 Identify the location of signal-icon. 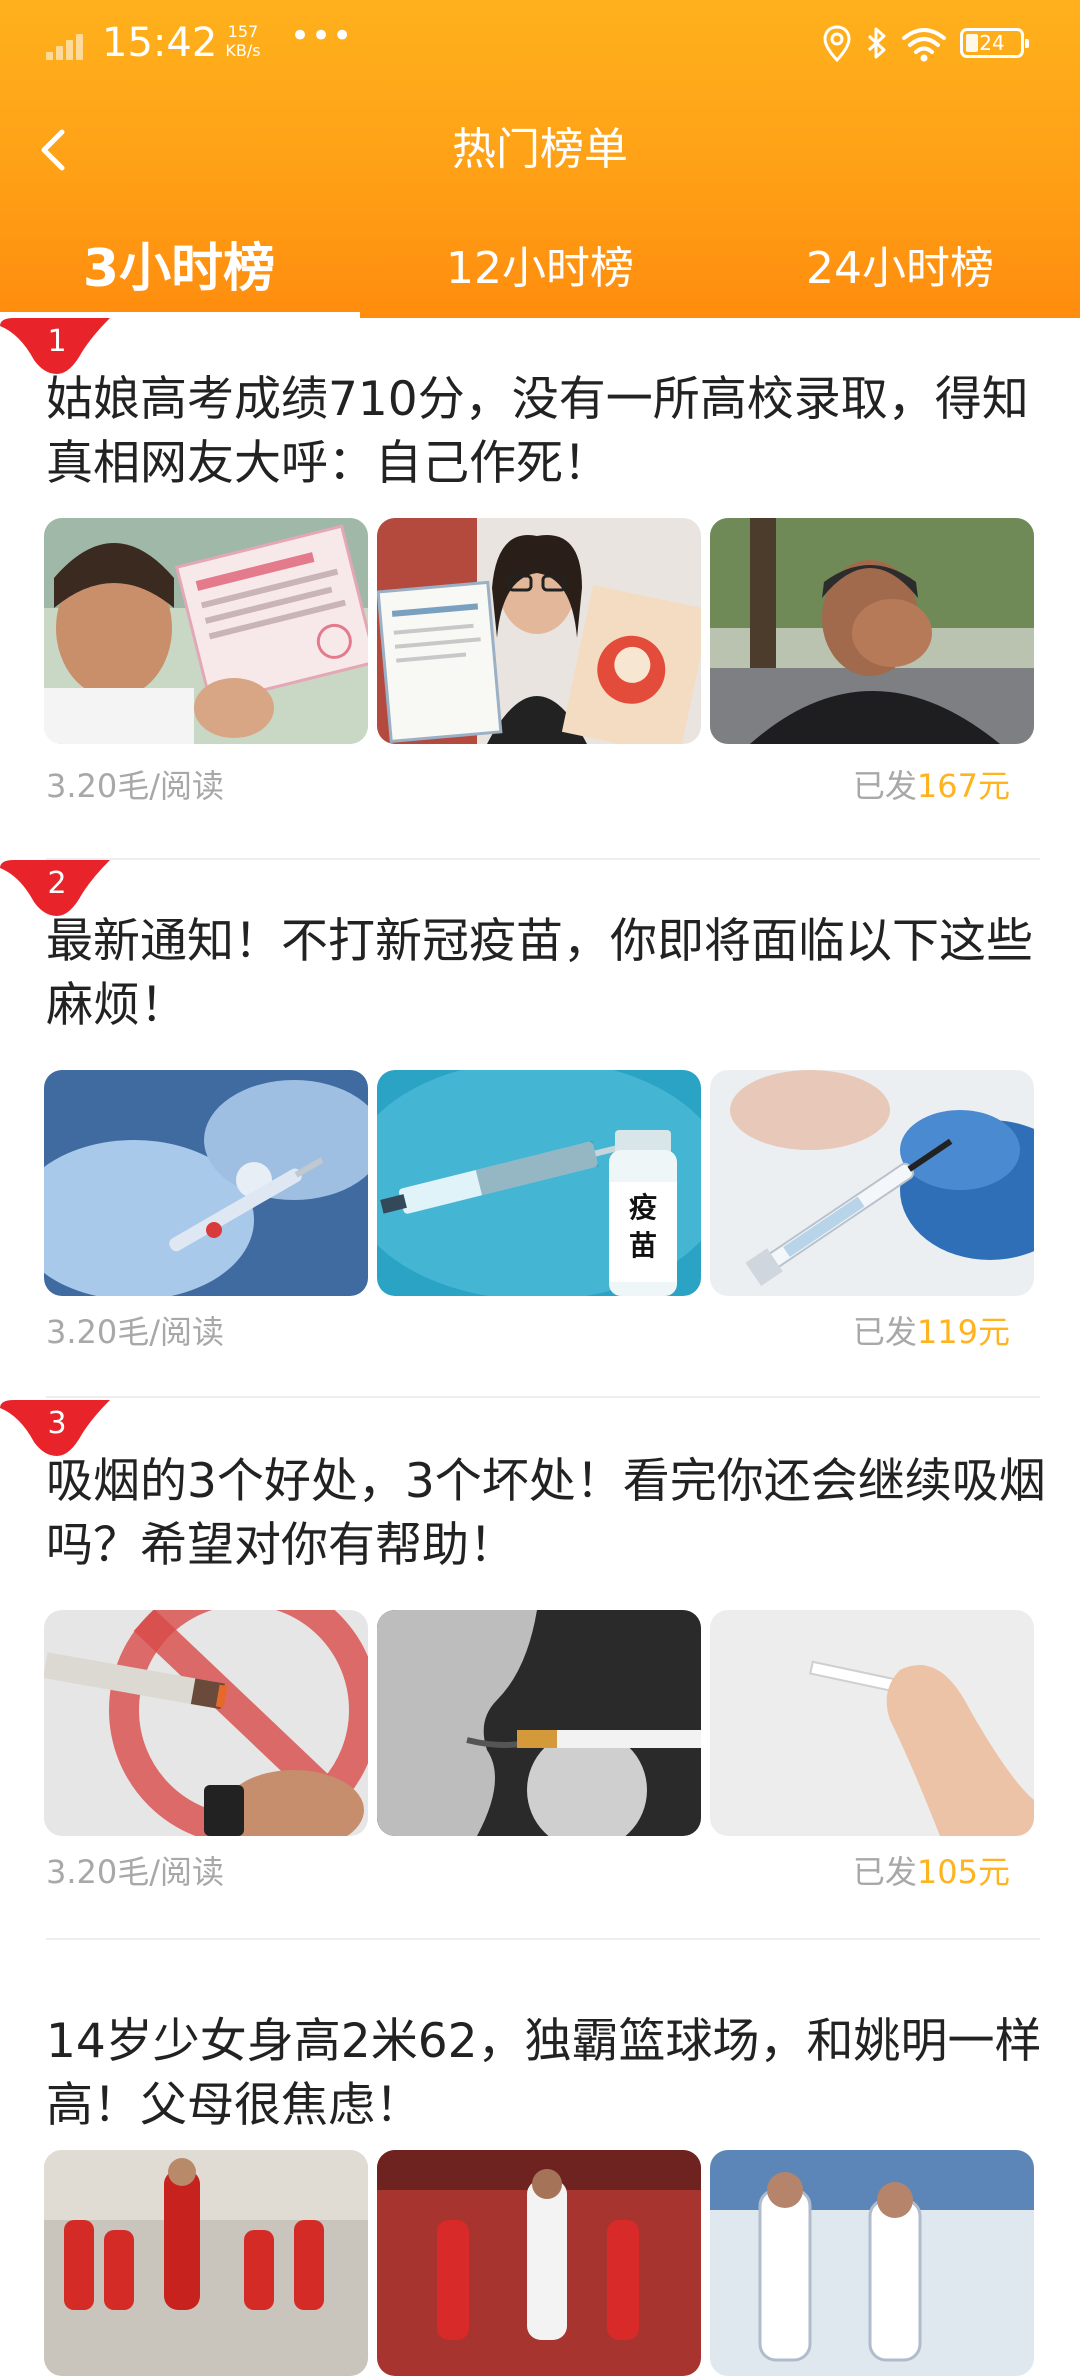
(69, 44).